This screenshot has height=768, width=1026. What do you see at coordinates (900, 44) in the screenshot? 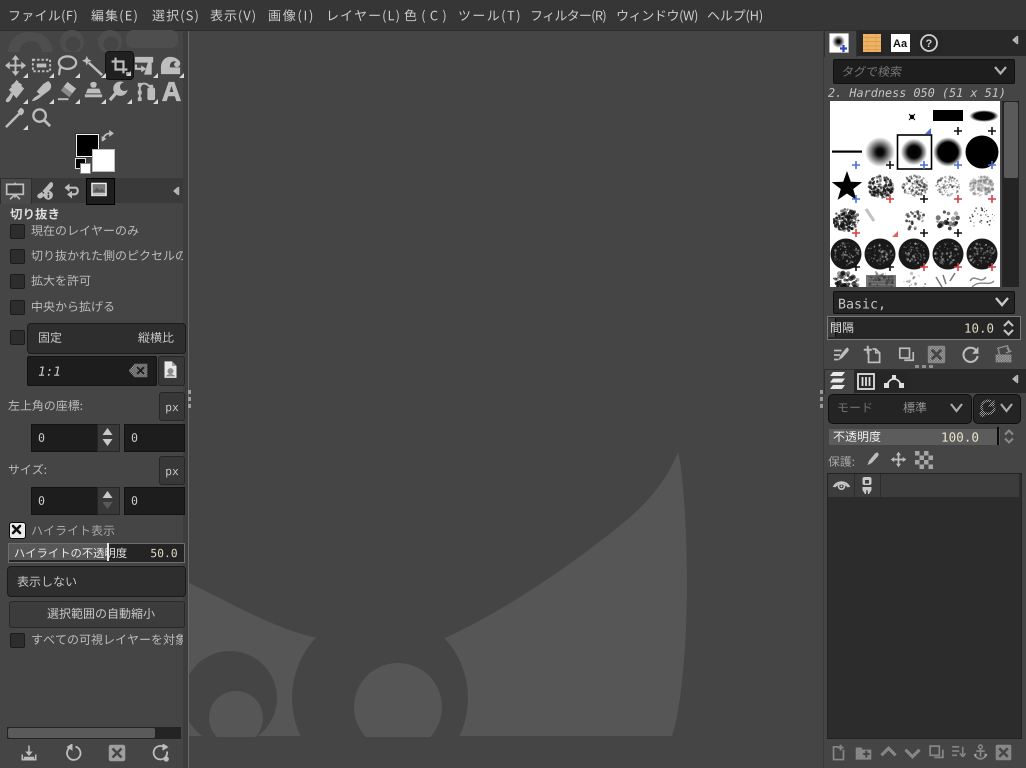
I see `svg-text: Aa` at bounding box center [900, 44].